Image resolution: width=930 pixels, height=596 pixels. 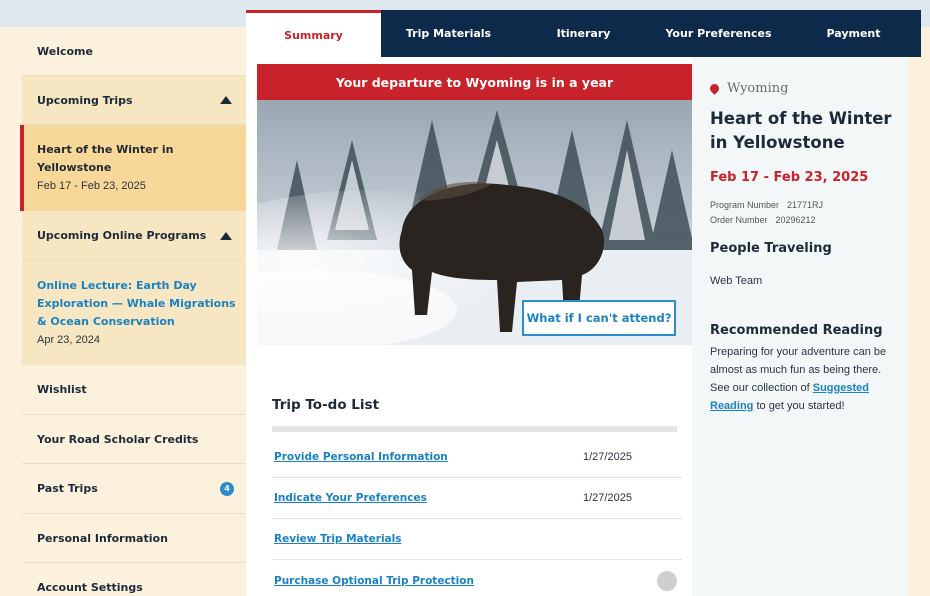 What do you see at coordinates (476, 499) in the screenshot?
I see `todo-row: Indicate Your Preferences 1/27/2025` at bounding box center [476, 499].